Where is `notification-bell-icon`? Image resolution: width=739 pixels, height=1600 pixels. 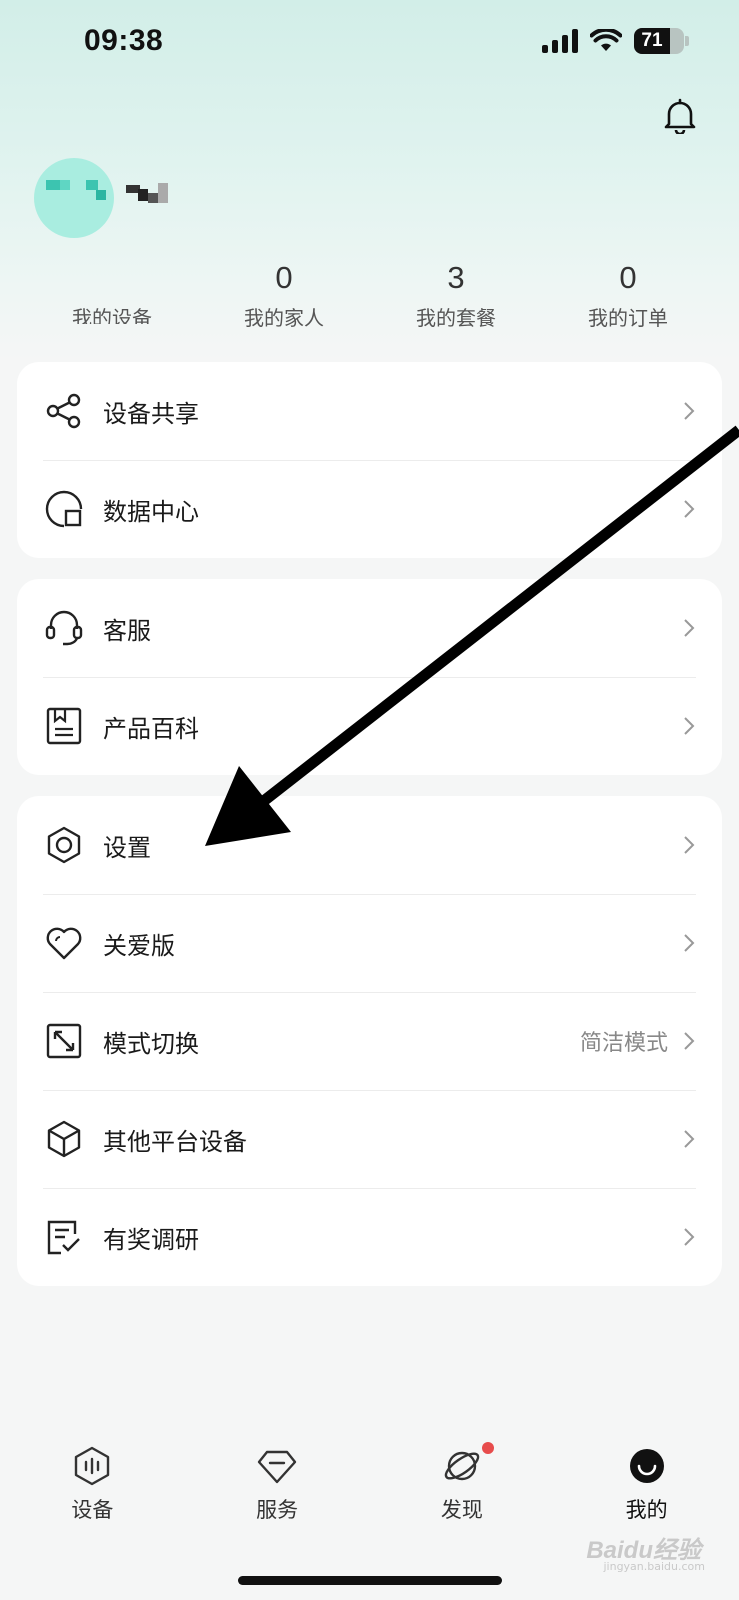 notification-bell-icon is located at coordinates (680, 116).